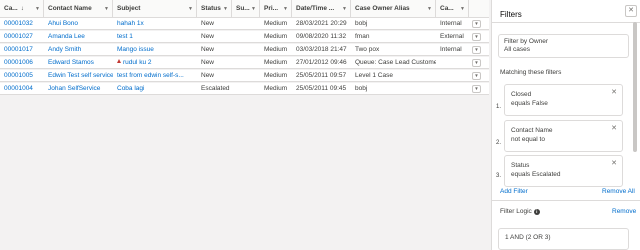 The image size is (640, 250). What do you see at coordinates (214, 9) in the screenshot?
I see `column-header-status: Status ▼` at bounding box center [214, 9].